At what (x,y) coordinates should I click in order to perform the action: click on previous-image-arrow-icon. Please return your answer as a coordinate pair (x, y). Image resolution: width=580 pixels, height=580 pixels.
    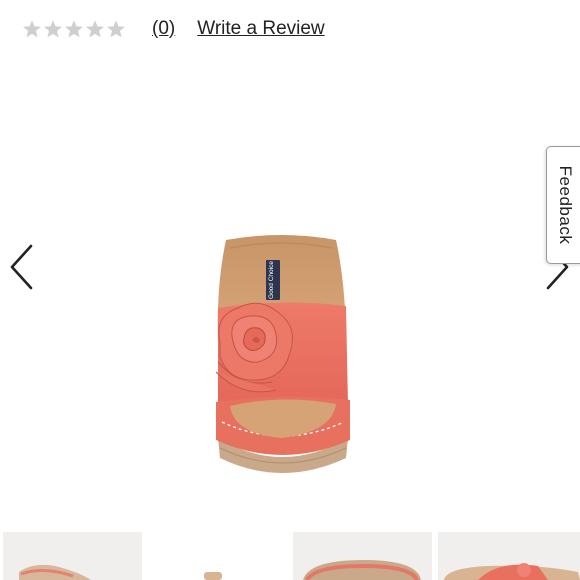
    Looking at the image, I should click on (24, 267).